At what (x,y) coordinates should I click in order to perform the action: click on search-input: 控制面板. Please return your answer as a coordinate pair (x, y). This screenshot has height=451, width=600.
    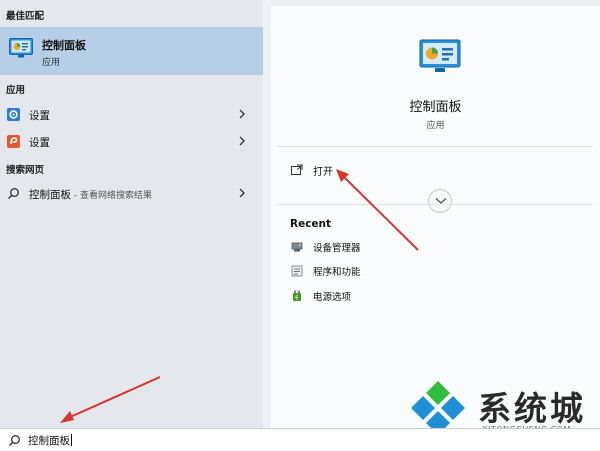
    Looking at the image, I should click on (50, 440).